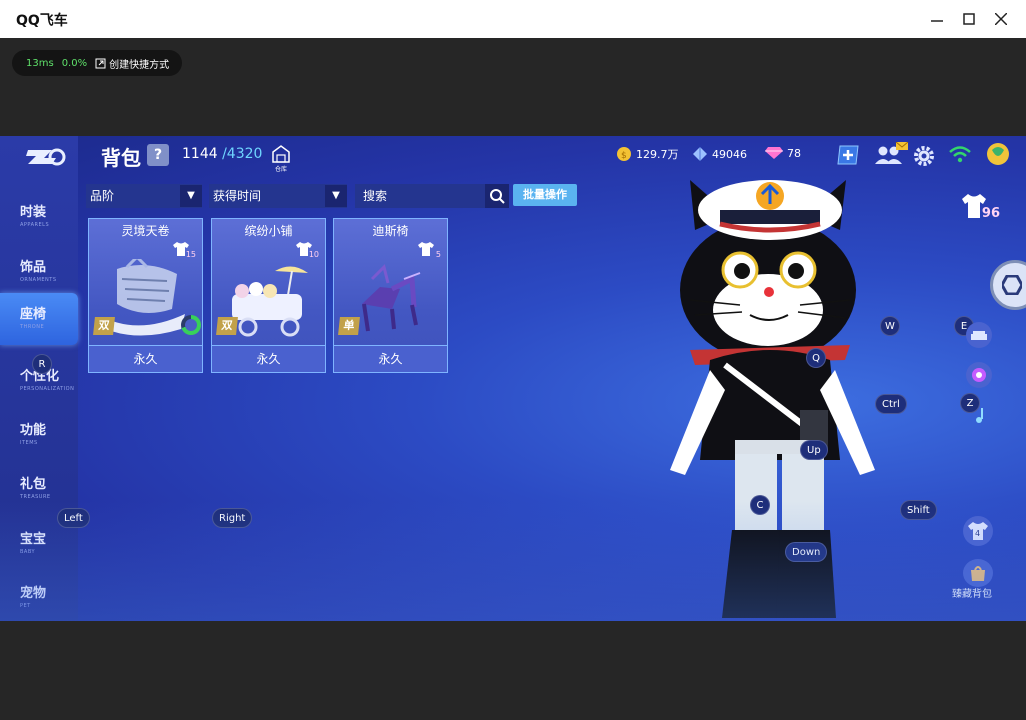  I want to click on minimize-button, so click(937, 19).